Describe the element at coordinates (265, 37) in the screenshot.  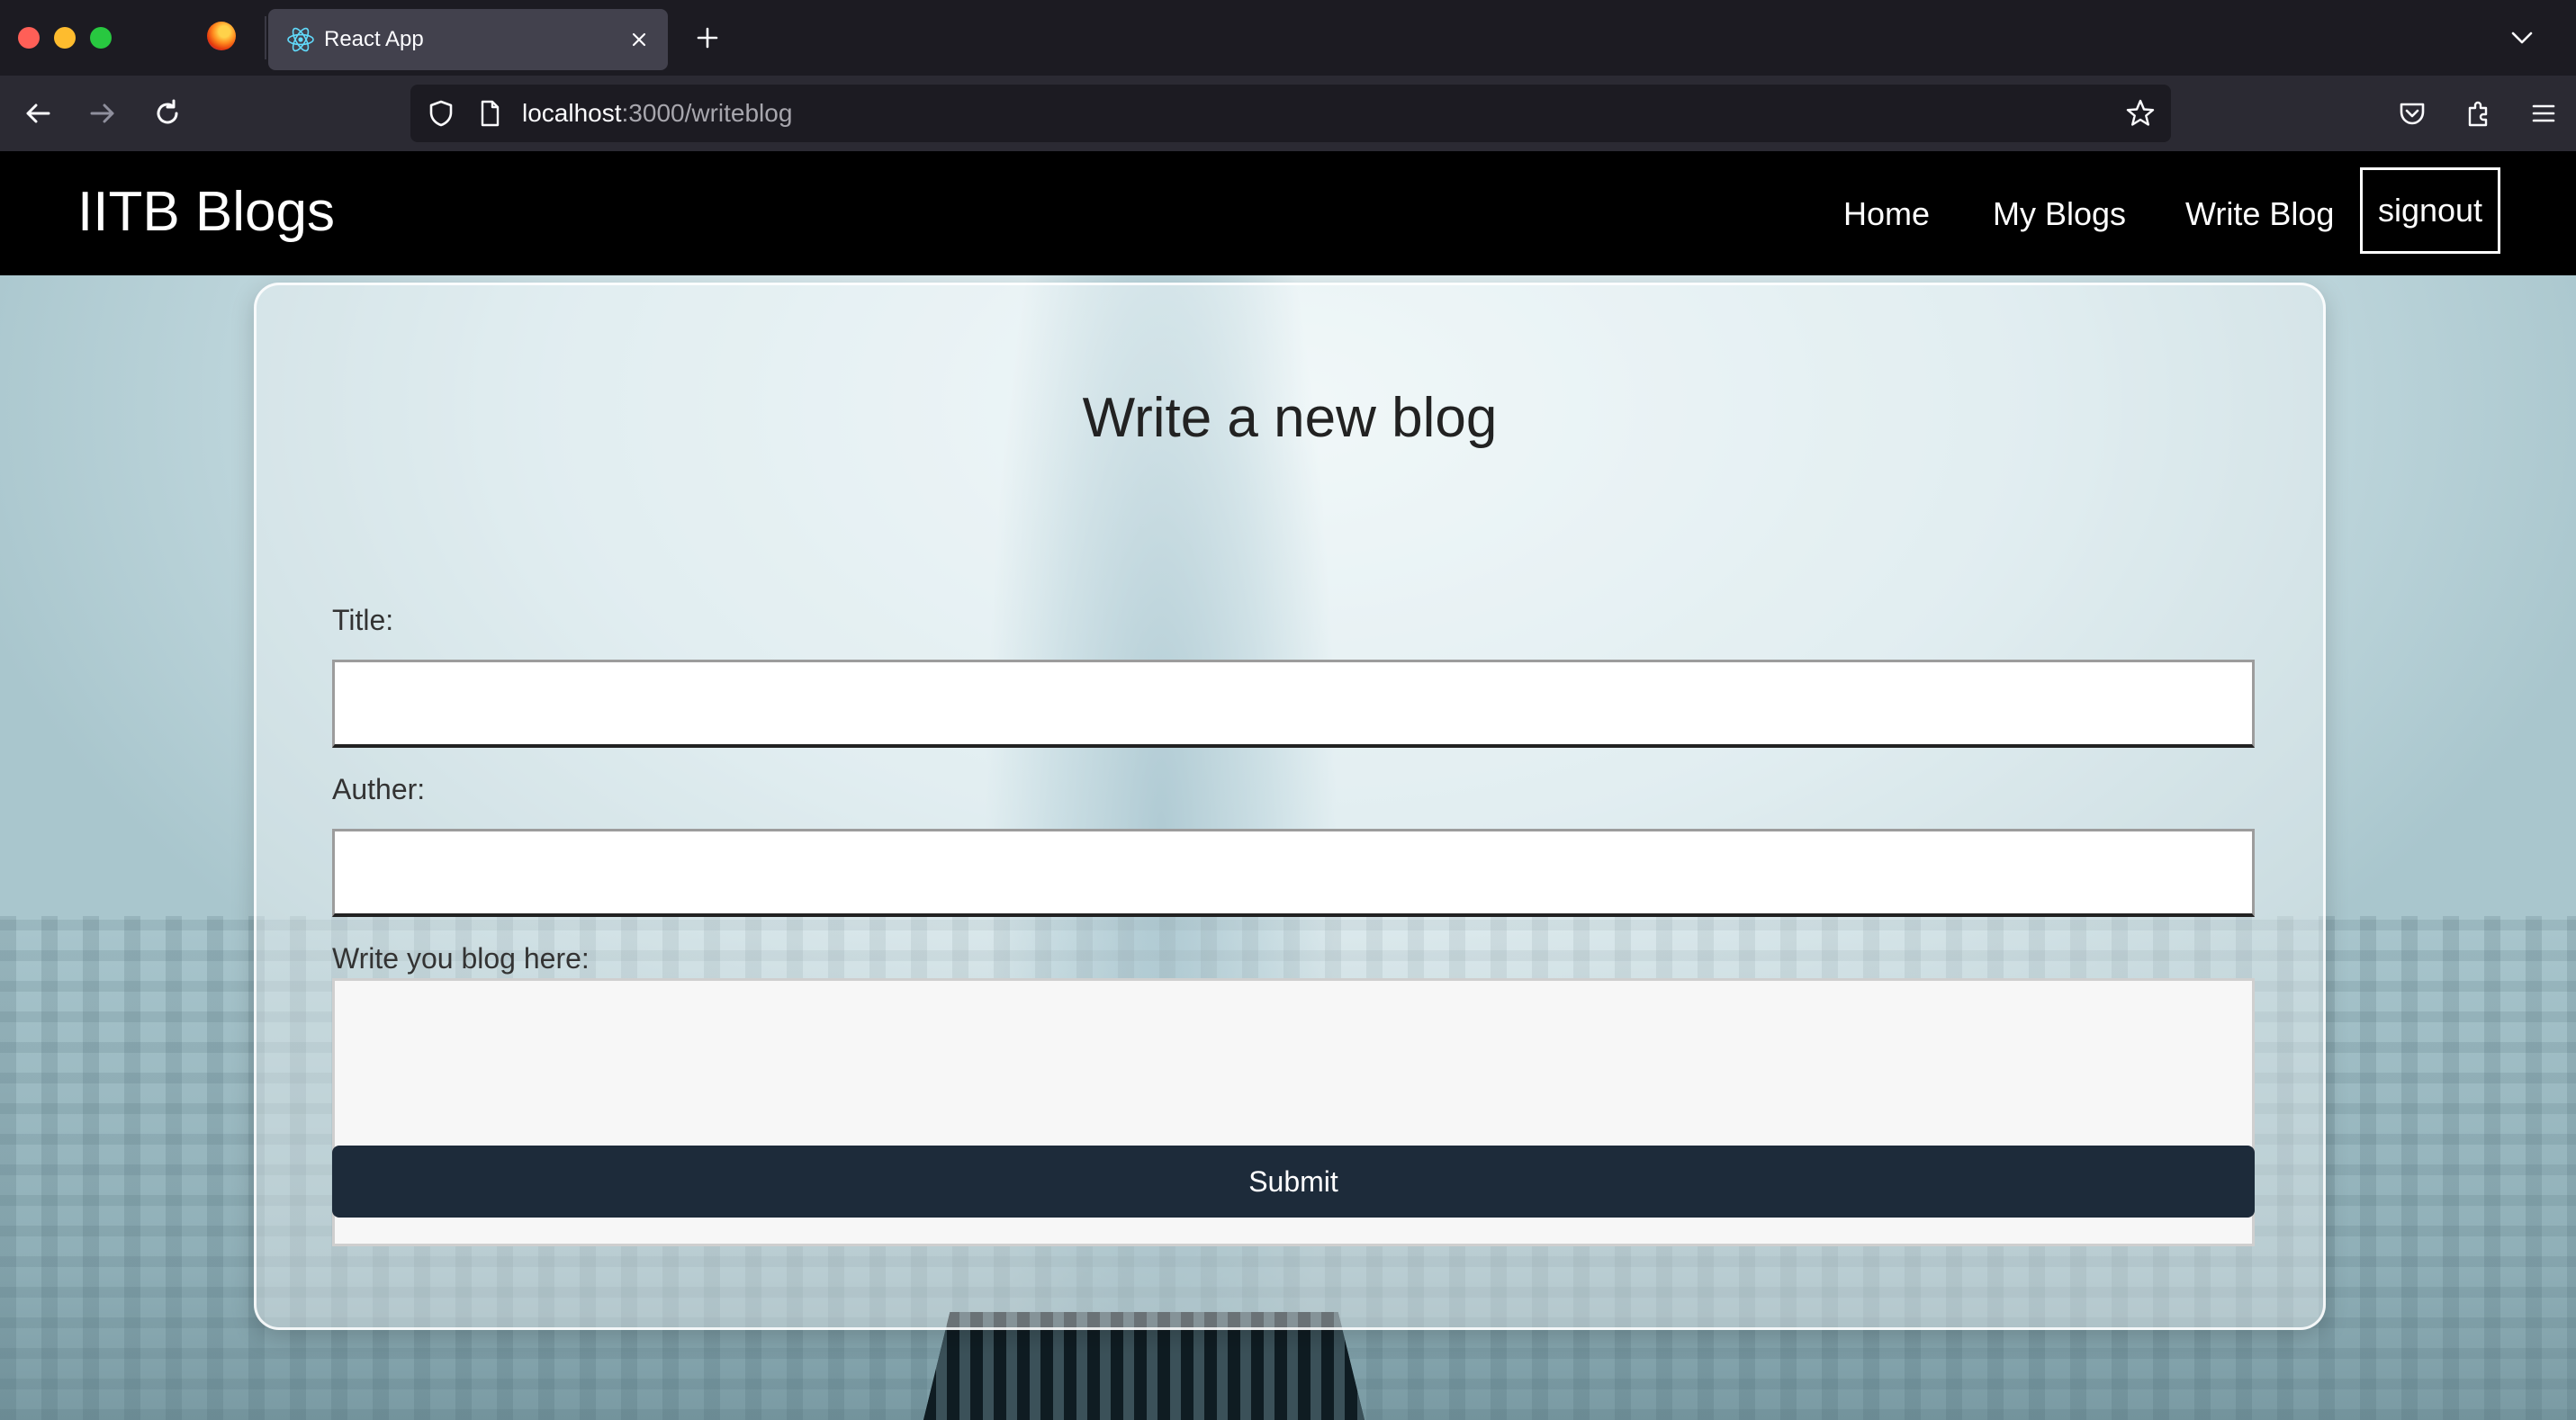
I see `tab-divider` at that location.